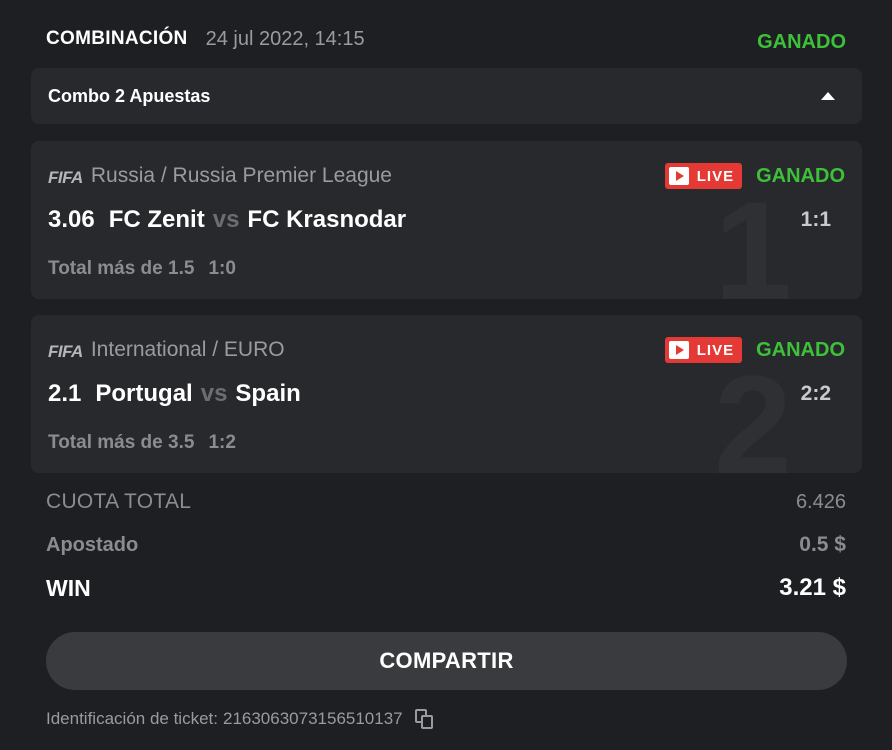 This screenshot has width=892, height=750. Describe the element at coordinates (815, 393) in the screenshot. I see `match-score: 2:2` at that location.